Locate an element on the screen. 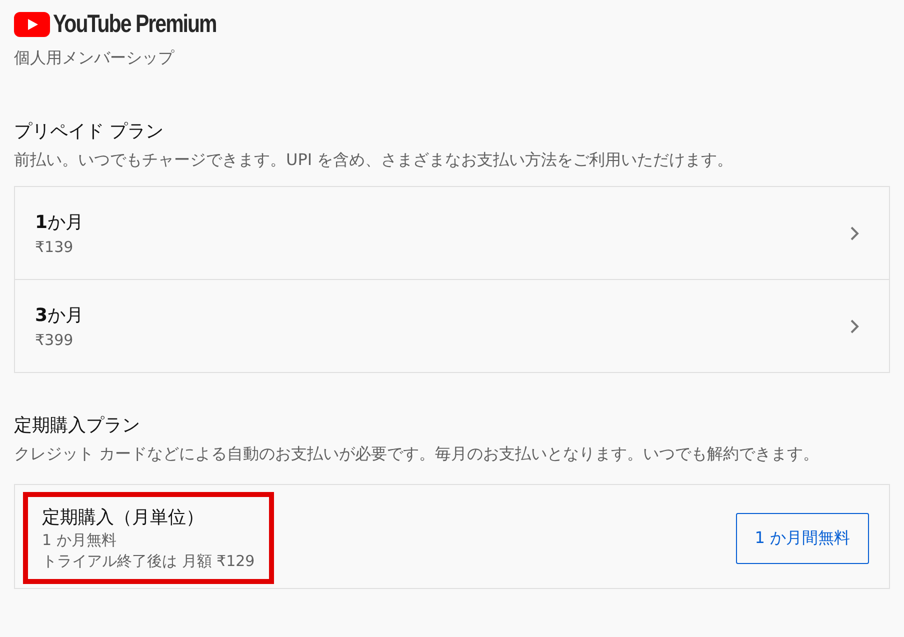 The width and height of the screenshot is (904, 637). play-logo-icon is located at coordinates (32, 24).